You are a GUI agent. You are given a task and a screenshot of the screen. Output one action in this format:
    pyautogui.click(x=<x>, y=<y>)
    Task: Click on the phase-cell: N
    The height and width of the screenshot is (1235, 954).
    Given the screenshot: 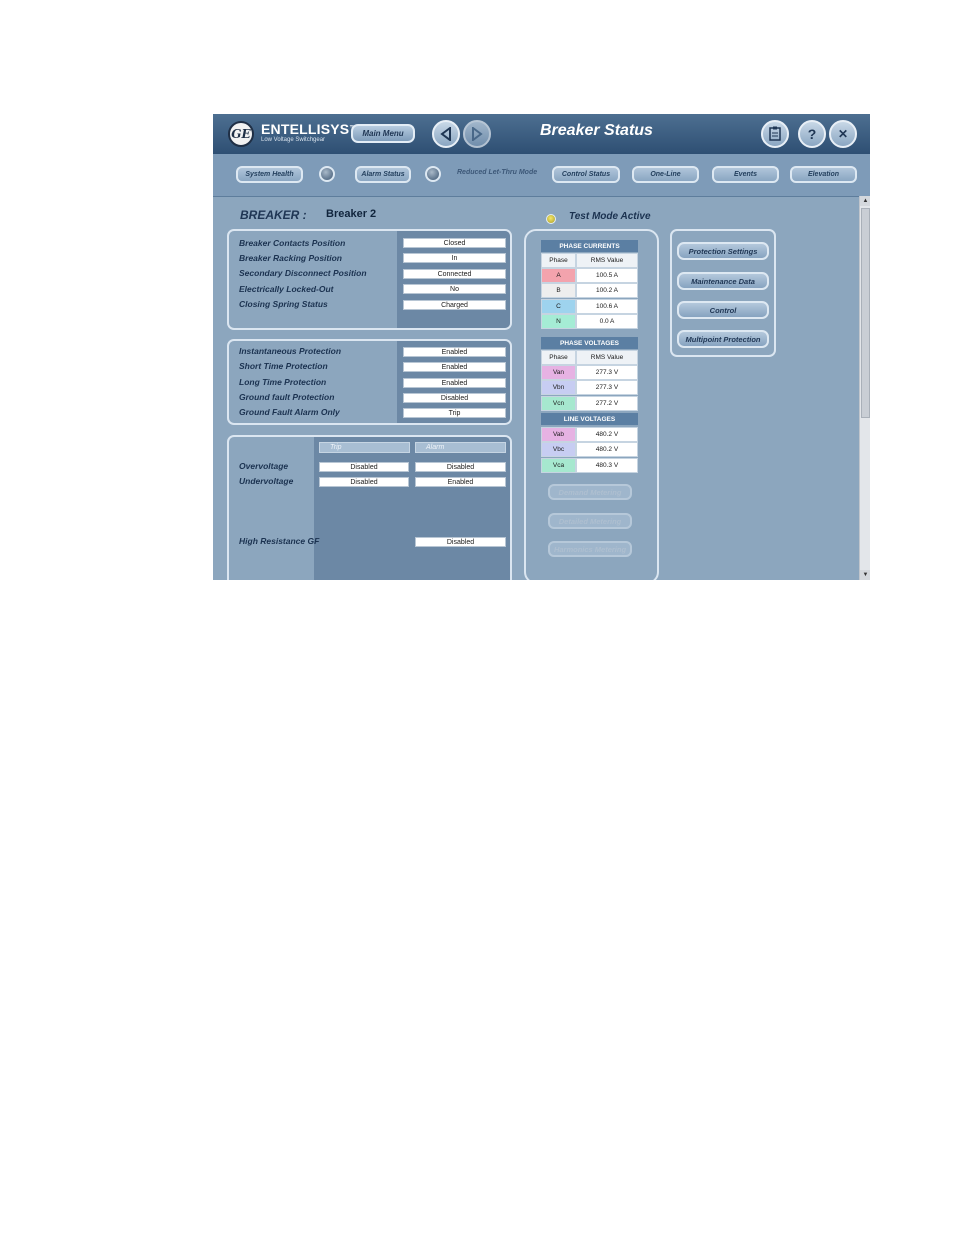 What is the action you would take?
    pyautogui.click(x=558, y=321)
    